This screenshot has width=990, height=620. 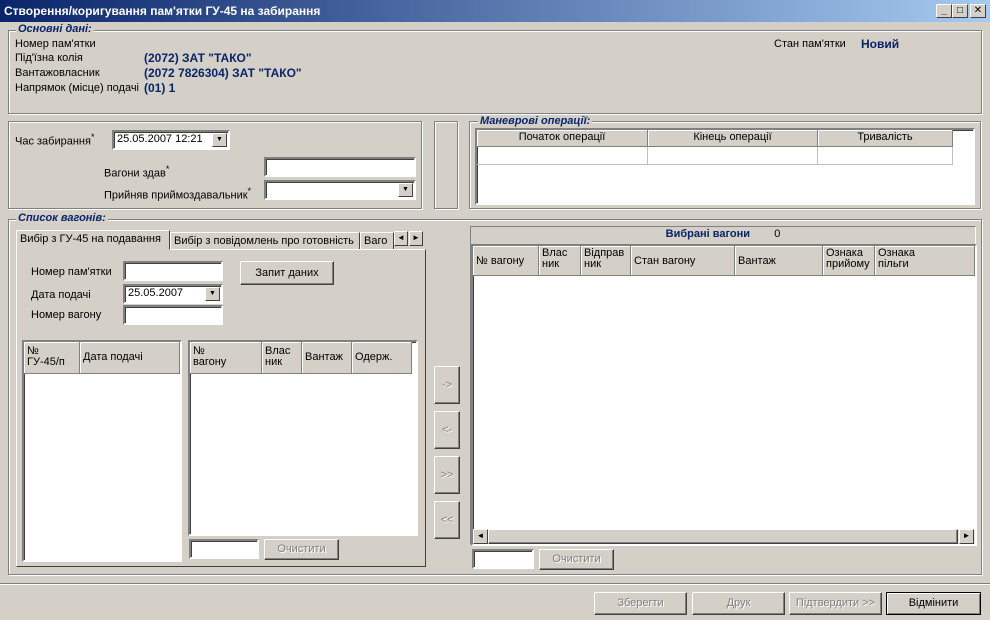 What do you see at coordinates (377, 241) in the screenshot?
I see `tab-wagons: Ваго` at bounding box center [377, 241].